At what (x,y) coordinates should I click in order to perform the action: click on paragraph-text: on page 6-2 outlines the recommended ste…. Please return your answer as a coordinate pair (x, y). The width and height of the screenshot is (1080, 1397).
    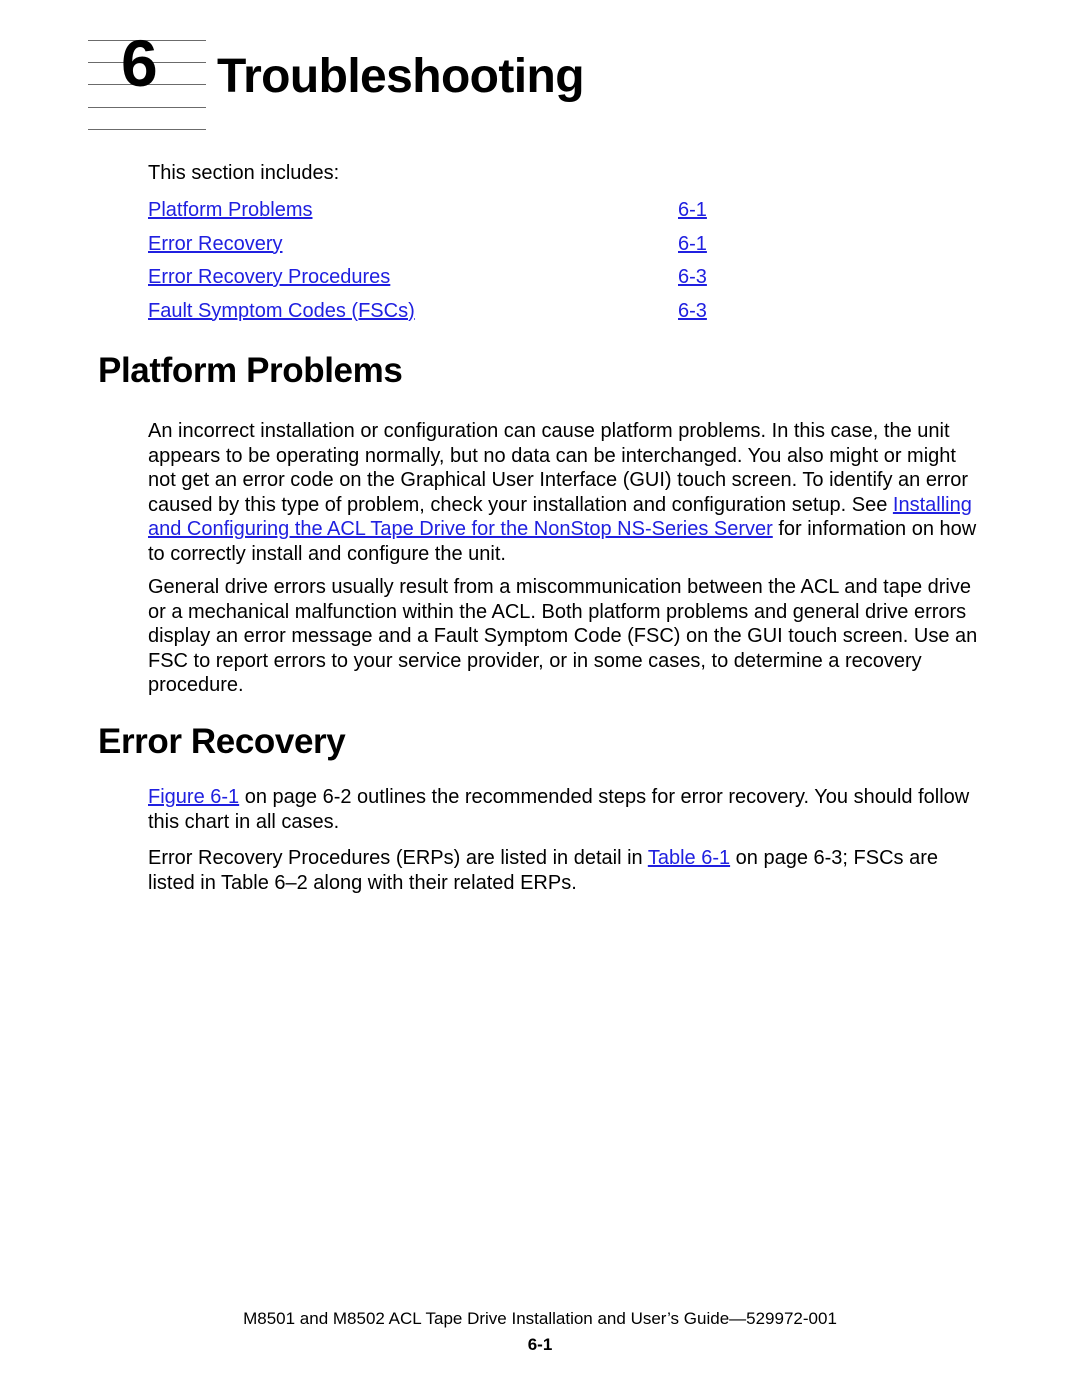
    Looking at the image, I should click on (559, 809).